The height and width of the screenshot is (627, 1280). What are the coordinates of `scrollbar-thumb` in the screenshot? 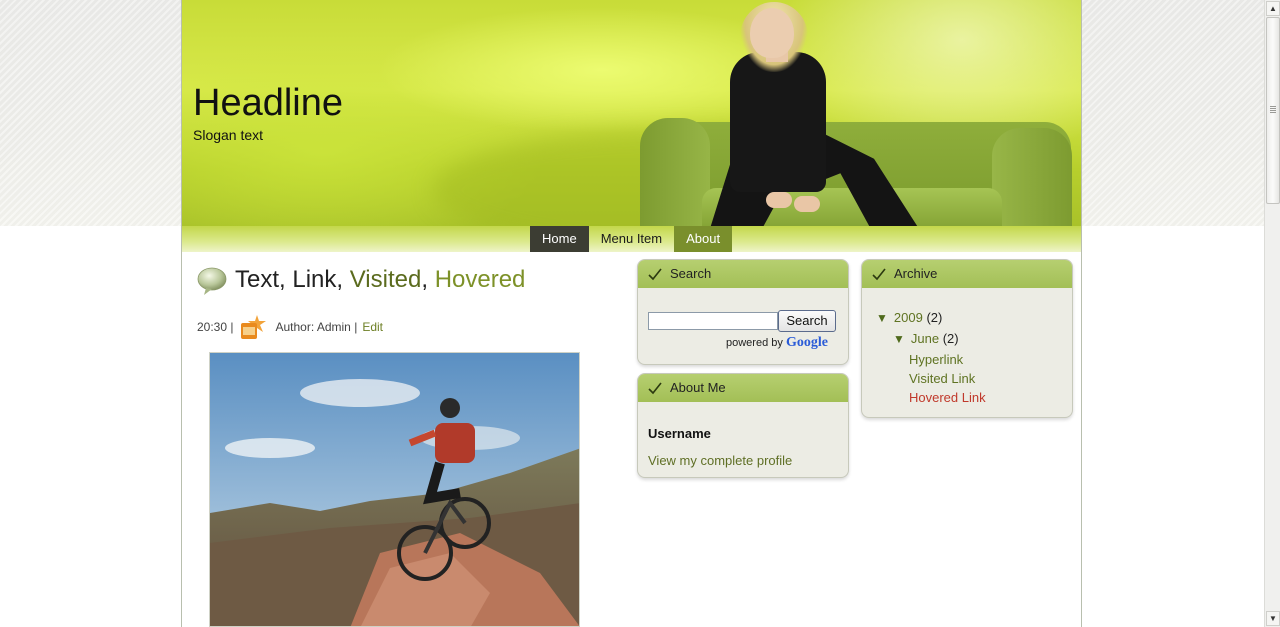 It's located at (1273, 110).